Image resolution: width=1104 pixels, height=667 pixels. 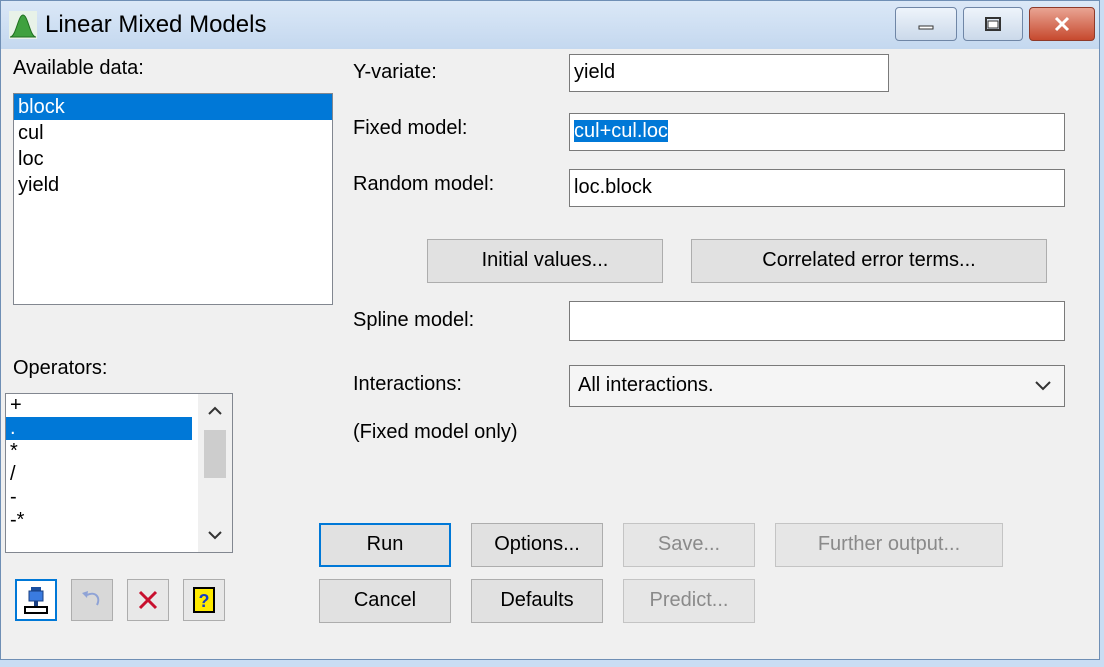 I want to click on pin-tool-button, so click(x=36, y=600).